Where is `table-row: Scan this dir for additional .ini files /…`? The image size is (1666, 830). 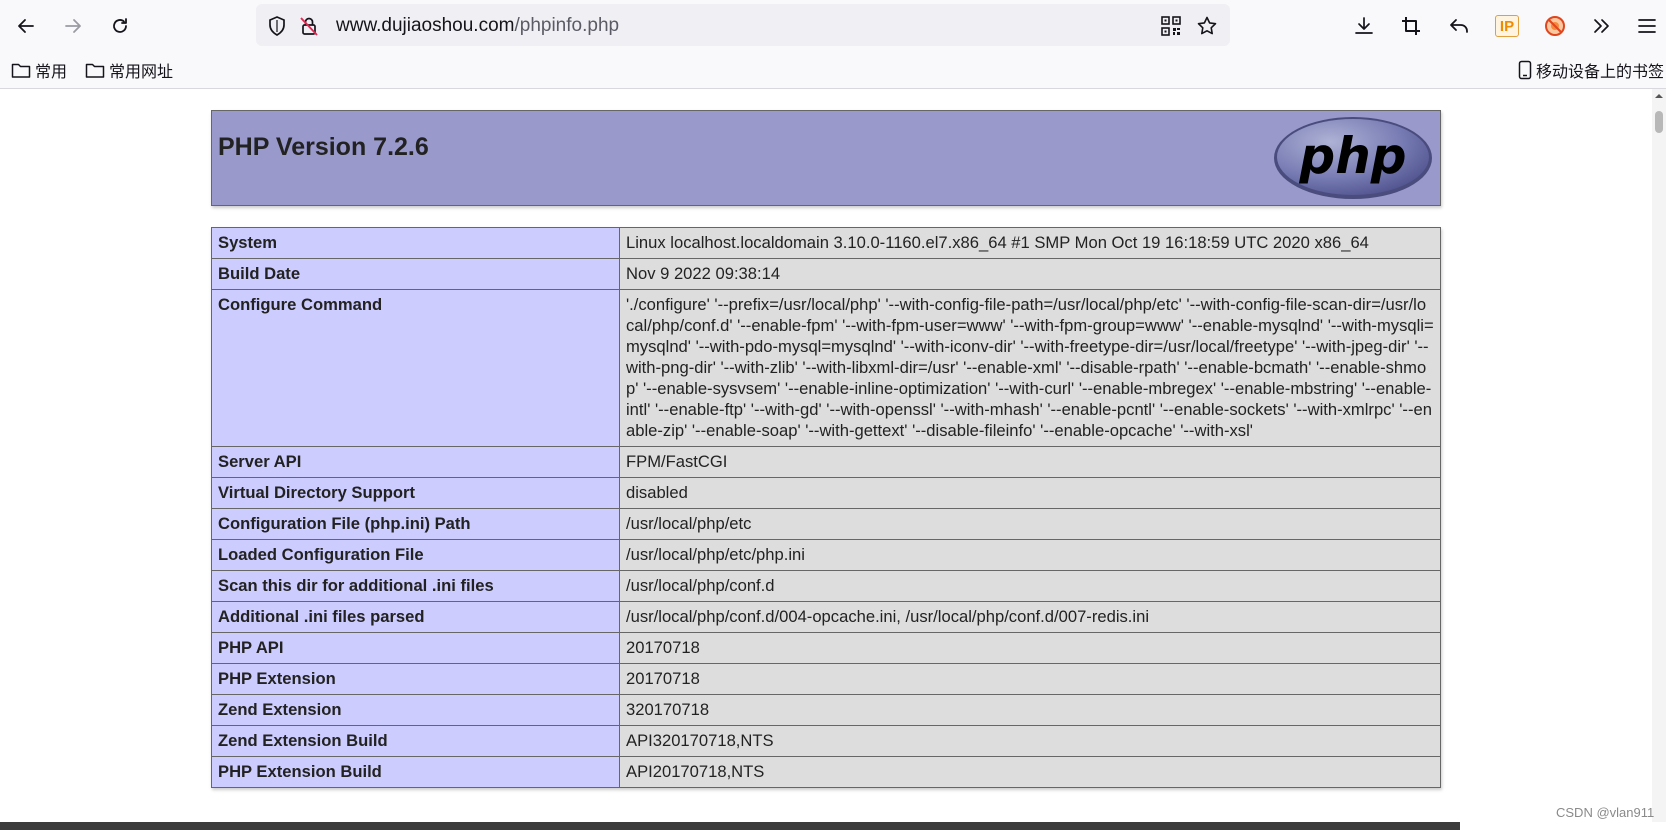 table-row: Scan this dir for additional .ini files /… is located at coordinates (826, 586).